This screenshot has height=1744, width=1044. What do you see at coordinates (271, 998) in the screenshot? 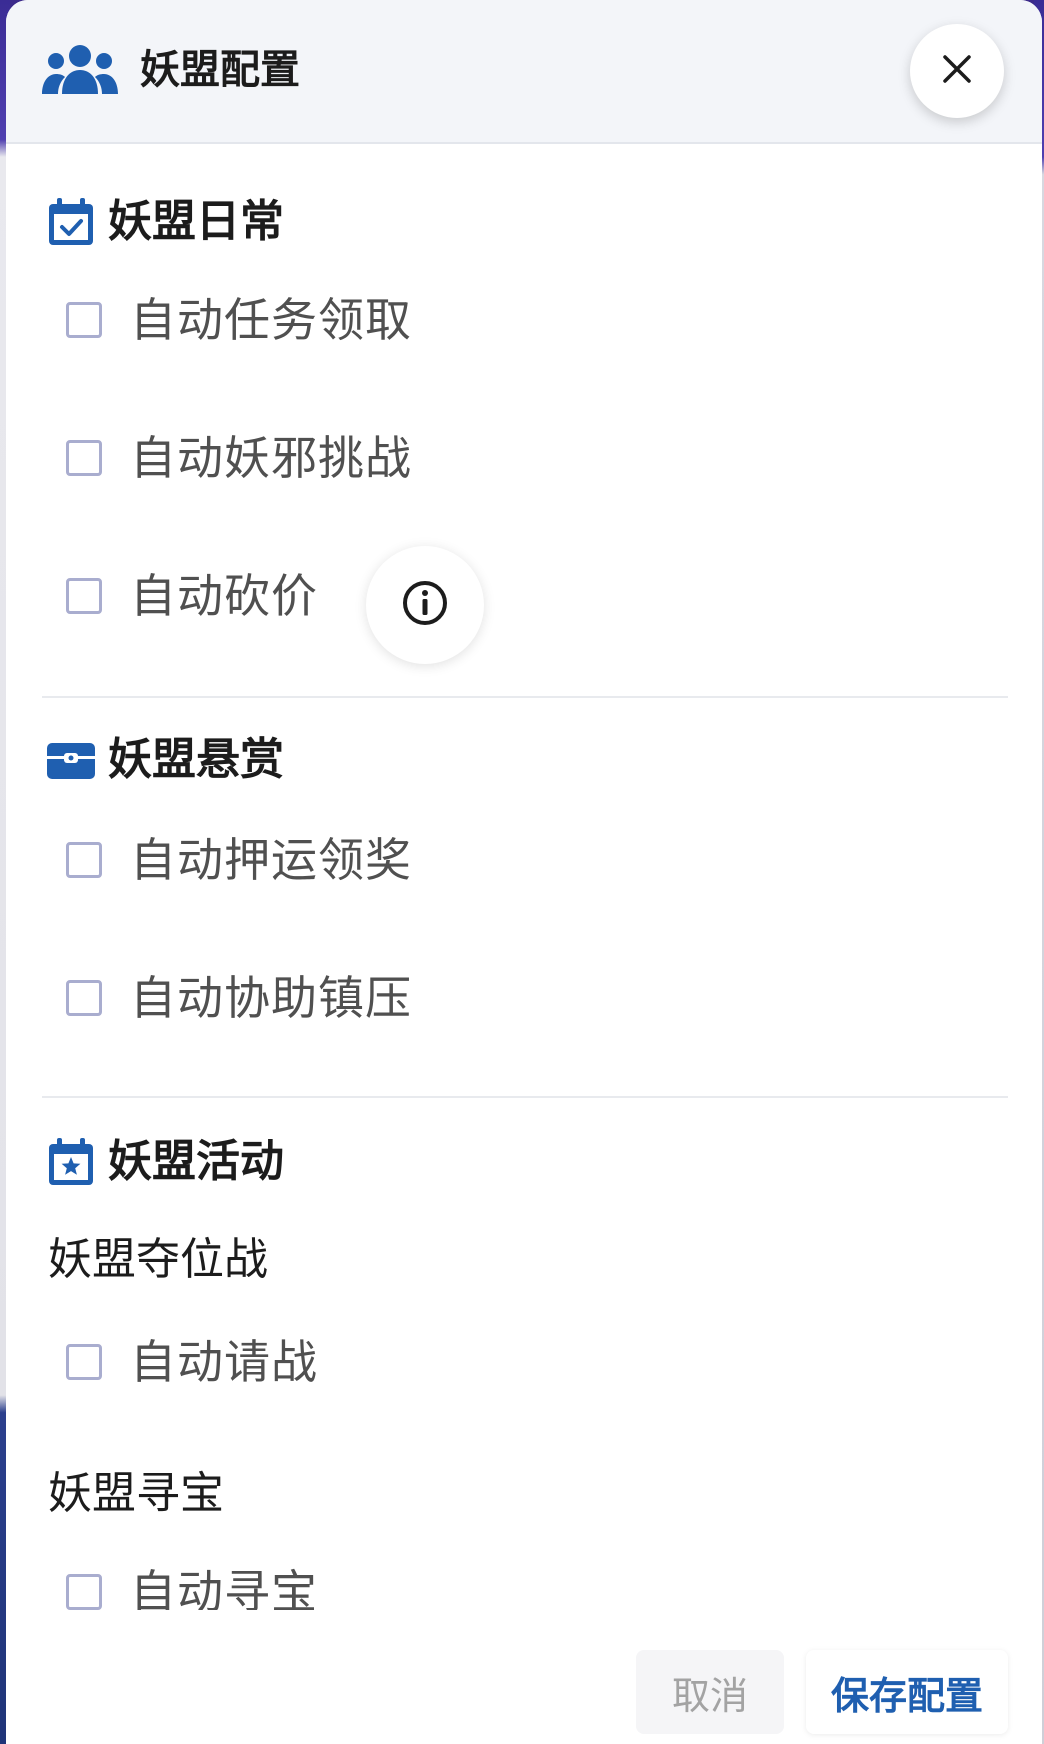
I see `option-label: 自动协助镇压` at bounding box center [271, 998].